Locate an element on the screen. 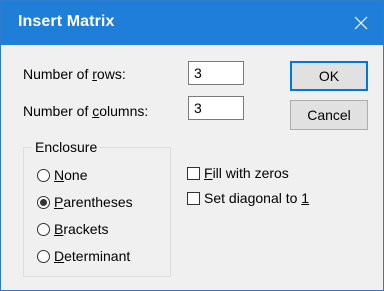 The image size is (384, 291). radio-determinant: Determinant is located at coordinates (83, 256).